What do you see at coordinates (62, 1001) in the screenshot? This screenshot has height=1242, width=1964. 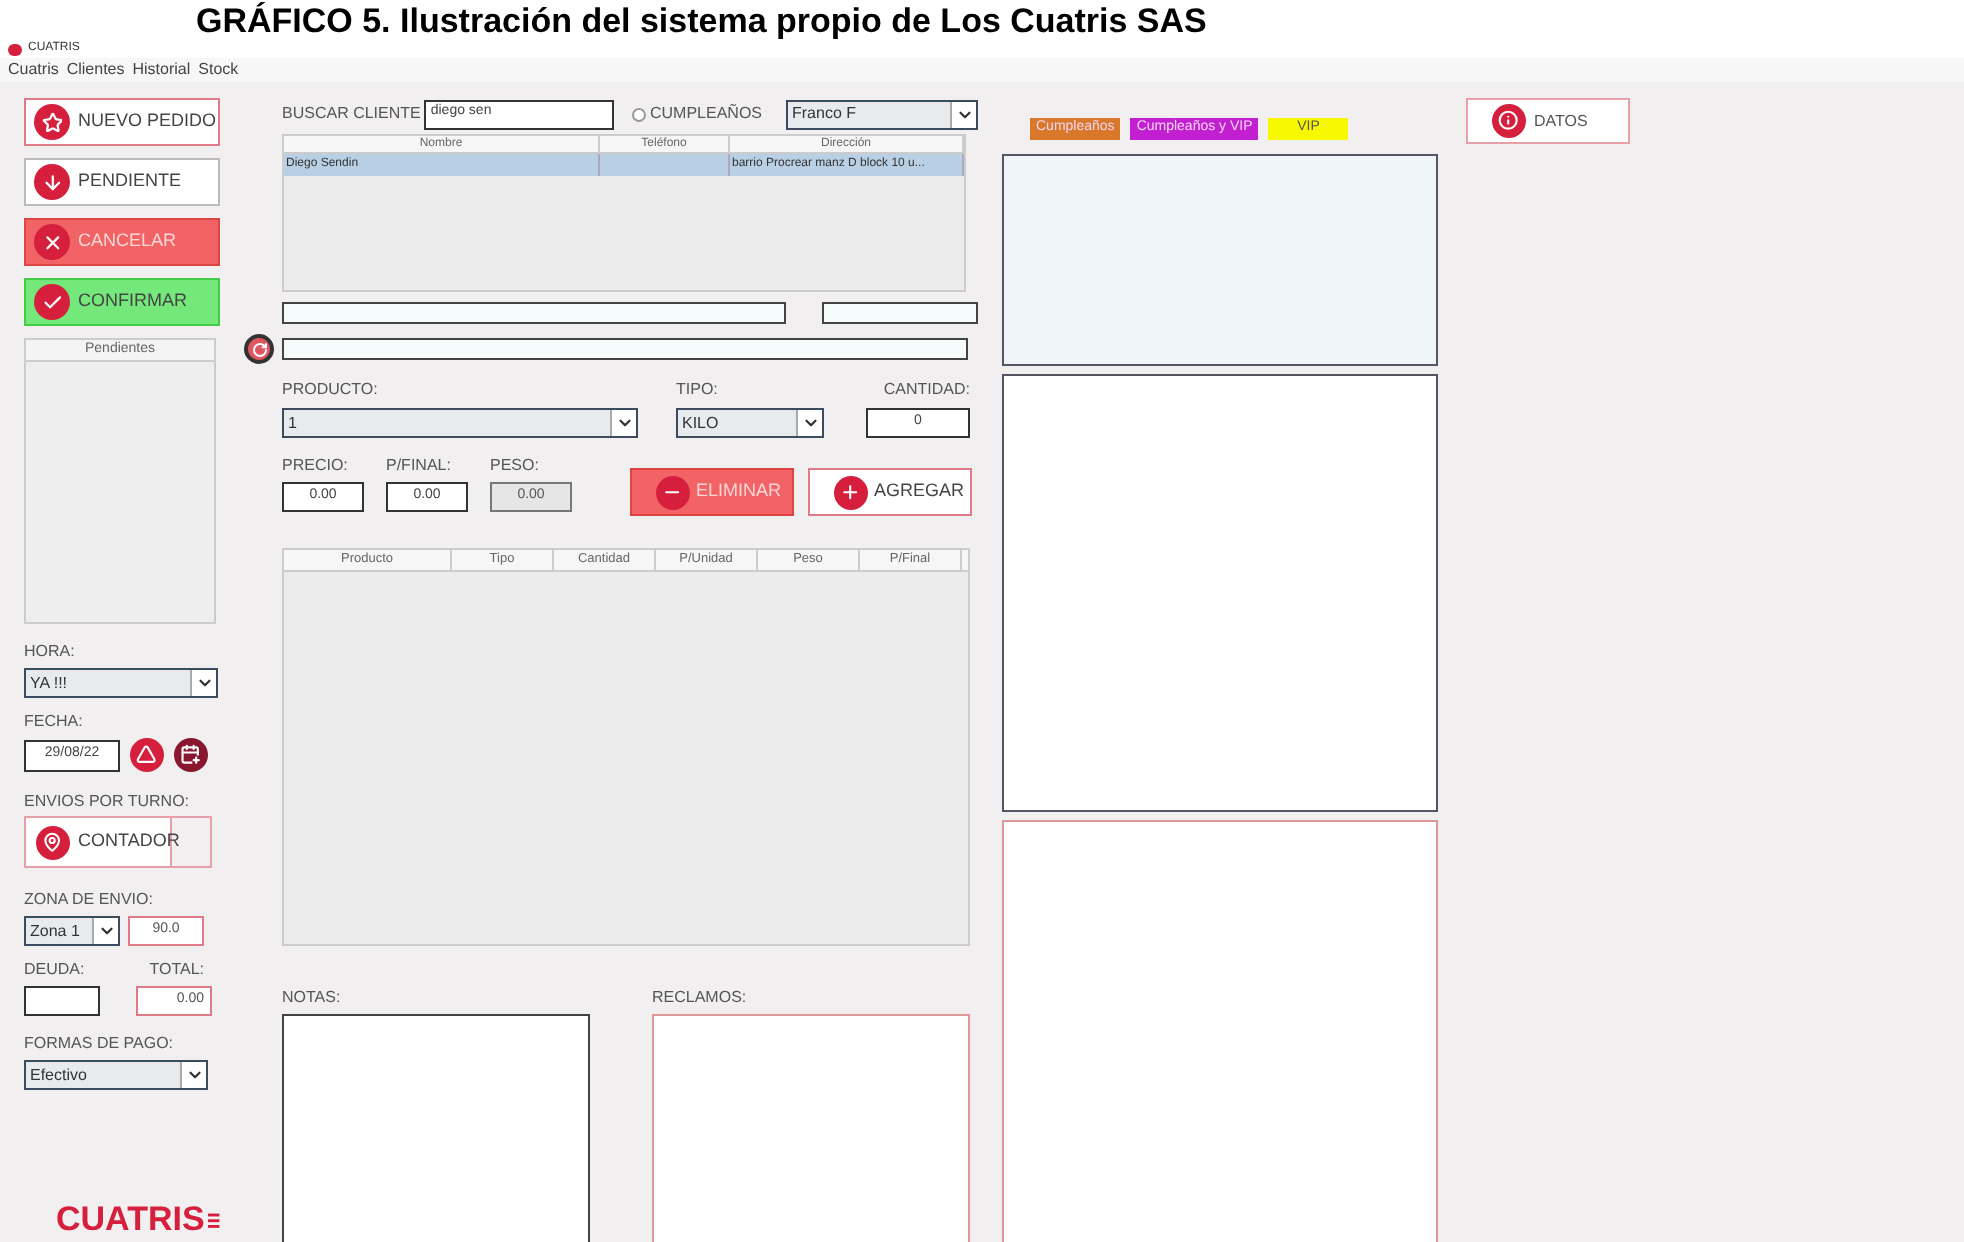 I see `debt-field` at bounding box center [62, 1001].